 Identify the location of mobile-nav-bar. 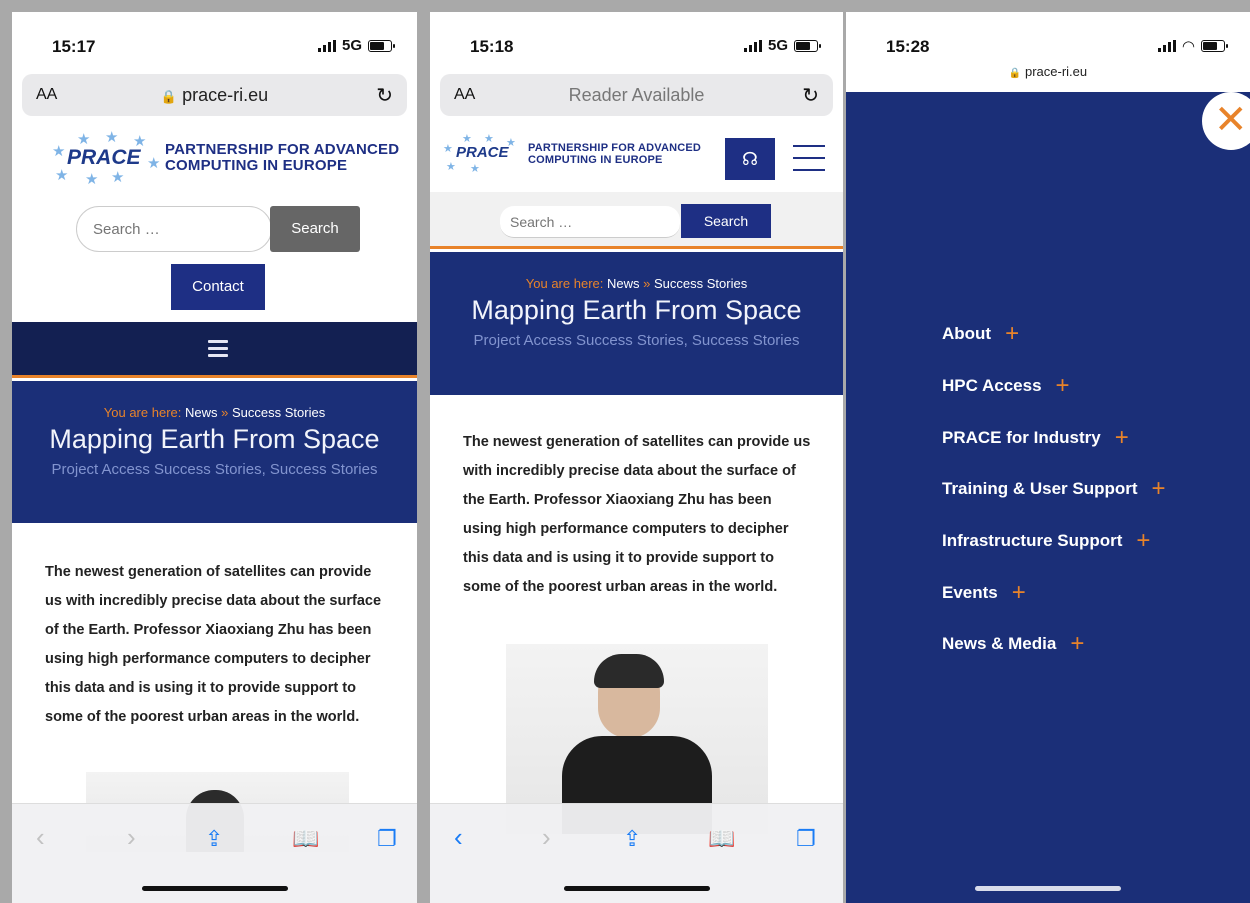
(214, 350).